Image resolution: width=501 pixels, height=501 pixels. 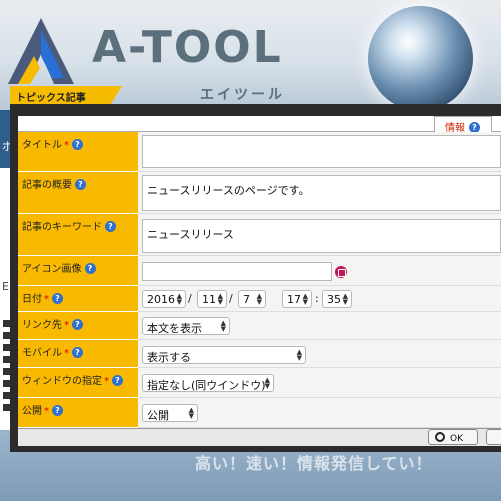 I want to click on row-mobile: モバイル *? 表示する ▲ ▼, so click(x=259, y=354).